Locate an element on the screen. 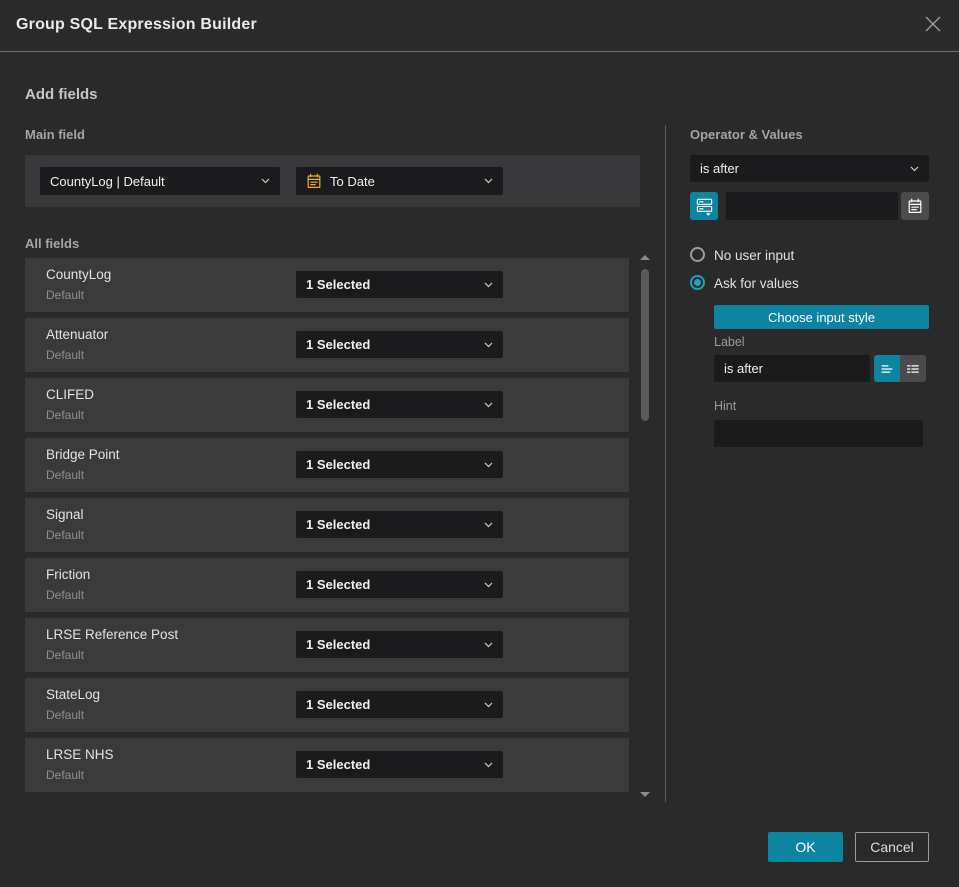 Image resolution: width=959 pixels, height=887 pixels. align-left-icon is located at coordinates (887, 369).